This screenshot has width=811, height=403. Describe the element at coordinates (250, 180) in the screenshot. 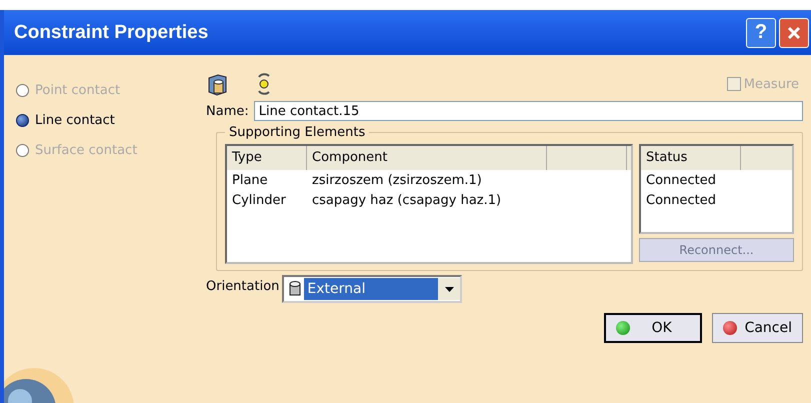

I see `table-cell-text: Plane` at that location.